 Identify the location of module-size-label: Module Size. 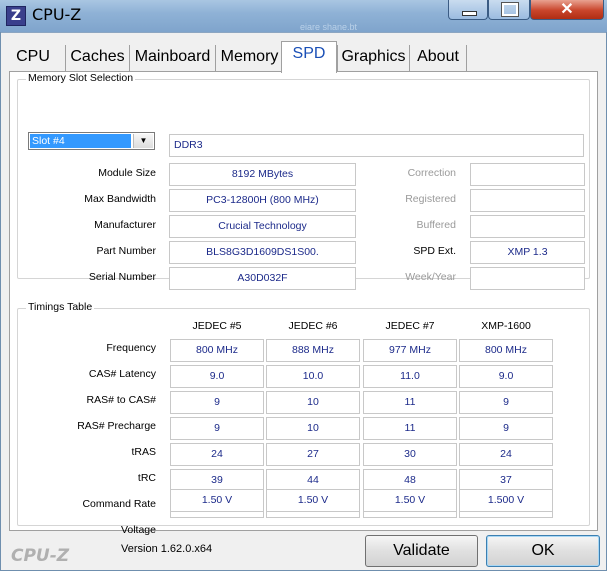
(127, 173).